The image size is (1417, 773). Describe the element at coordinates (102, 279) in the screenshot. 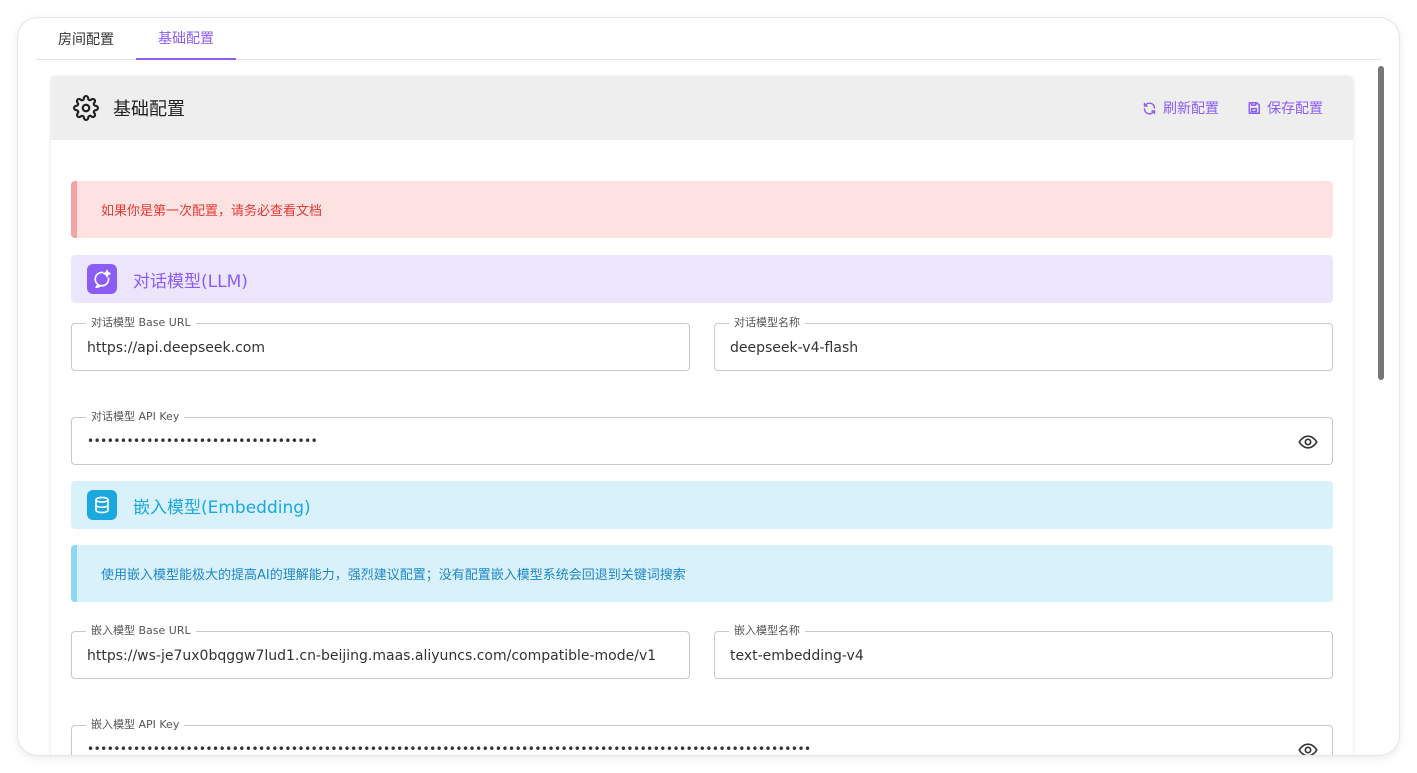

I see `chat-sparkle-icon` at that location.